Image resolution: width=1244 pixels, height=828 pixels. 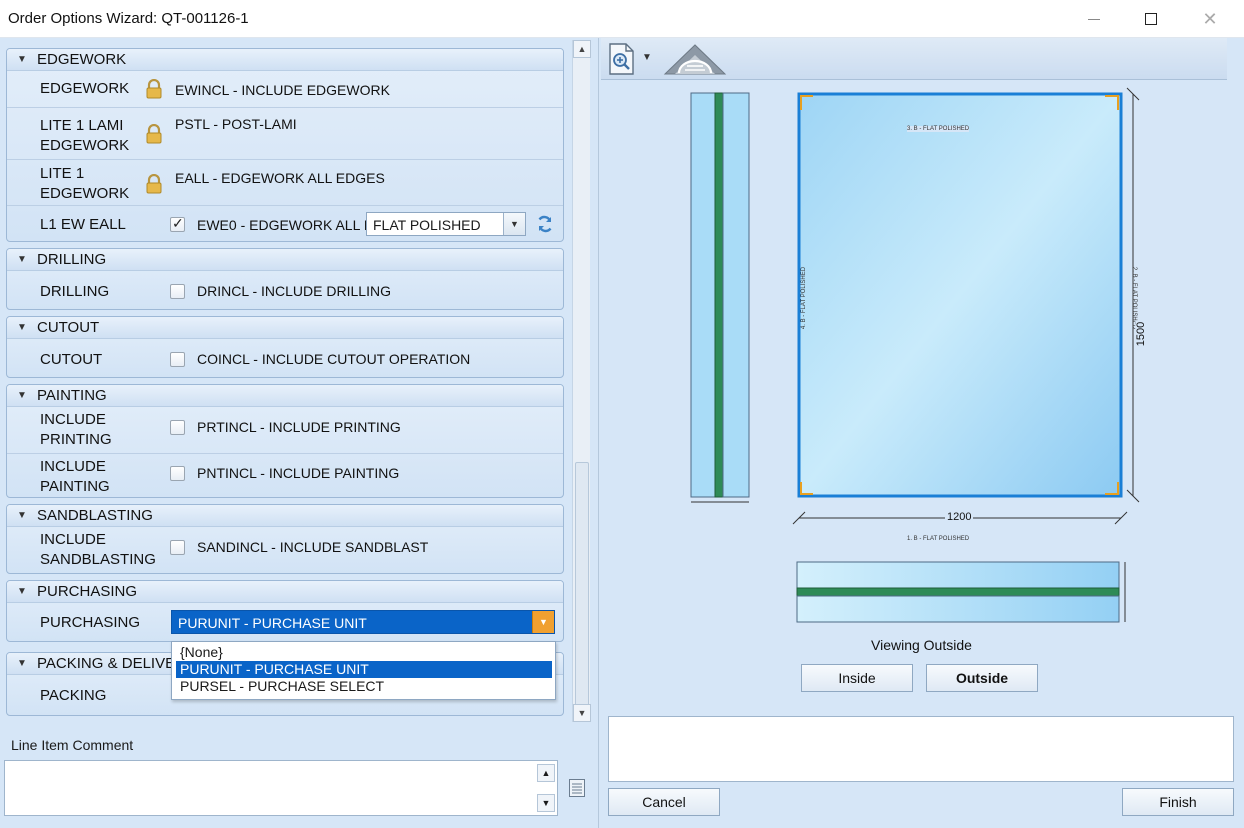 What do you see at coordinates (281, 788) in the screenshot?
I see `comment-textarea: ▲ ▼` at bounding box center [281, 788].